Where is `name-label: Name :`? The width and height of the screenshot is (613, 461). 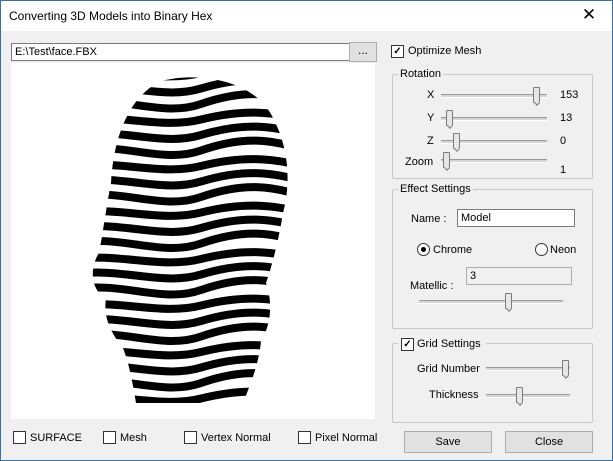
name-label: Name : is located at coordinates (429, 219).